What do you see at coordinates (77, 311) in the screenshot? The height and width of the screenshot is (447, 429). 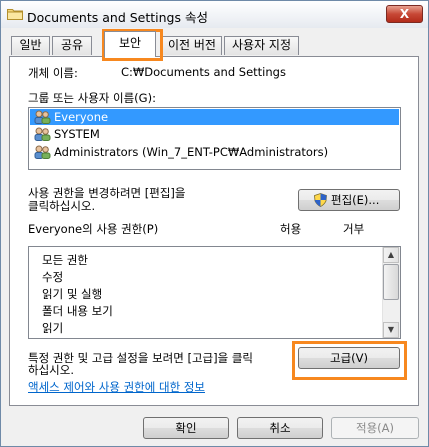 I see `permission-item: 폴더 내용 보기` at bounding box center [77, 311].